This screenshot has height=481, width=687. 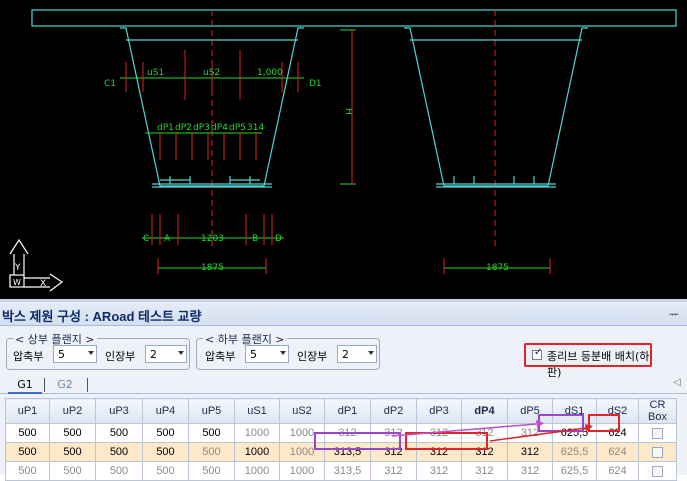 I want to click on col-header: dP2, so click(x=393, y=411).